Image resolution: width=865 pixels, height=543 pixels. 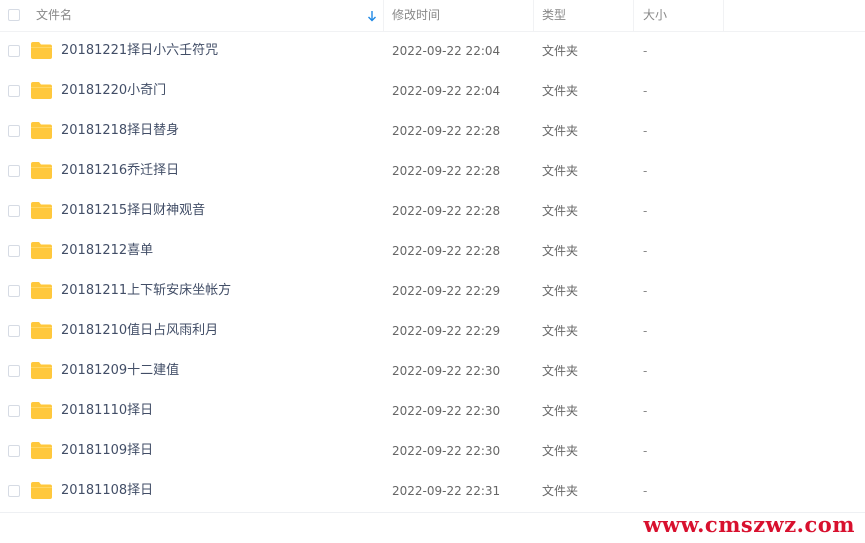 What do you see at coordinates (372, 16) in the screenshot?
I see `arrow-down-icon` at bounding box center [372, 16].